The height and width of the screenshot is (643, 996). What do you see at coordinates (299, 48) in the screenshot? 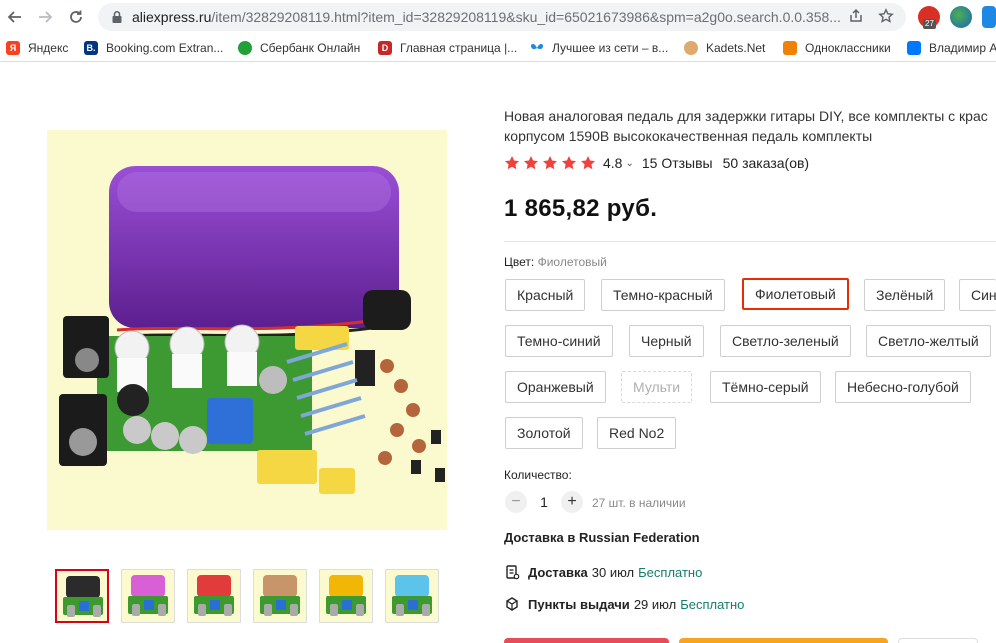
I see `bookmark-sberbank: Сбербанк Онлайн` at bounding box center [299, 48].